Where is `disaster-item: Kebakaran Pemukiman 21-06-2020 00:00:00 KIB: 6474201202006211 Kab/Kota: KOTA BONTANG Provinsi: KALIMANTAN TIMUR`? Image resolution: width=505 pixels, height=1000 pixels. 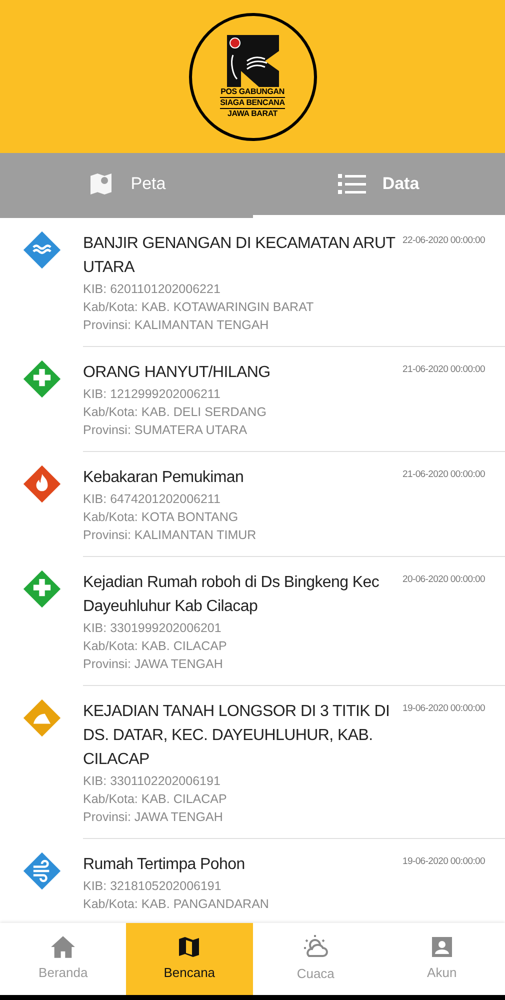
disaster-item: Kebakaran Pemukiman 21-06-2020 00:00:00 KIB: 6474201202006211 Kab/Kota: KOTA BONTANG Provinsi: KALIMANTAN TIMUR is located at coordinates (252, 504).